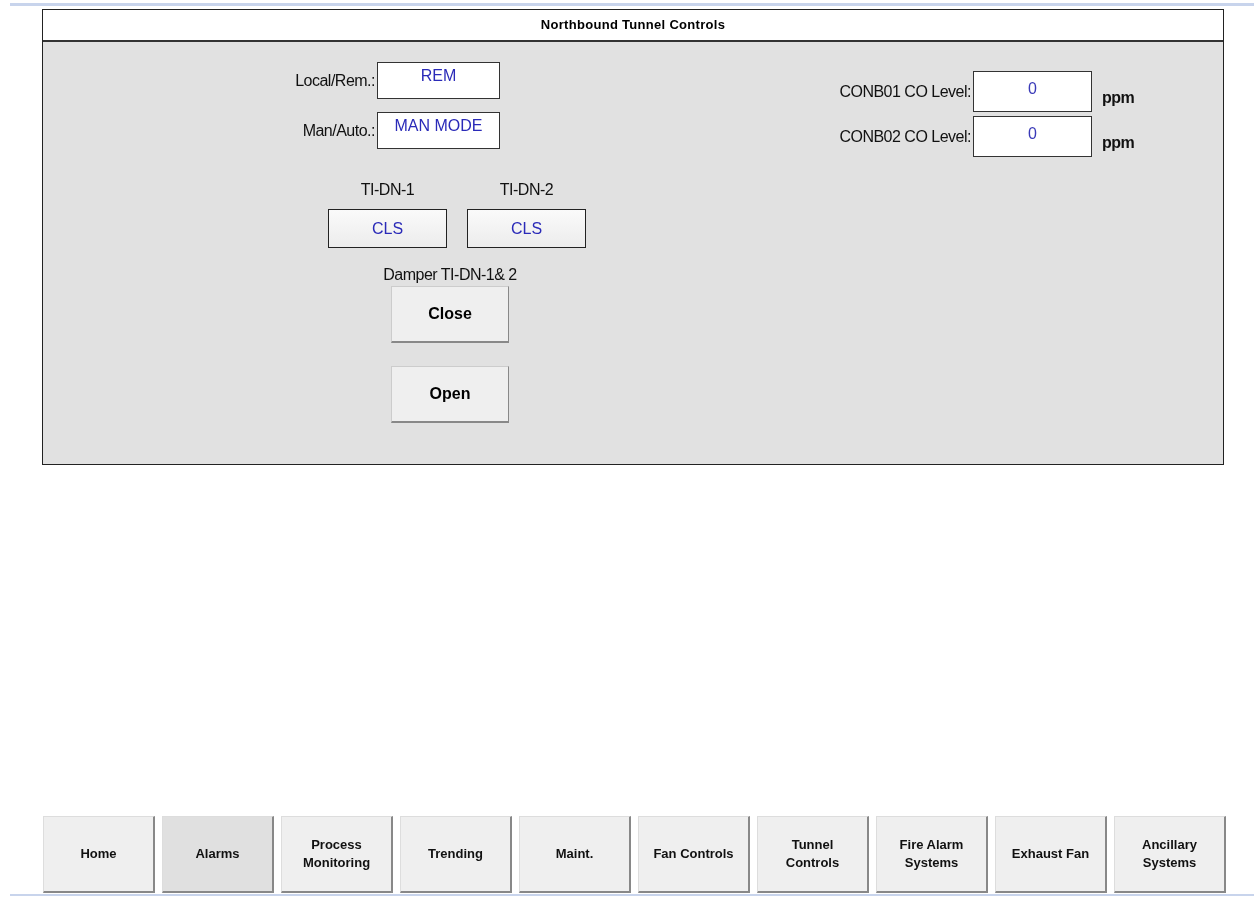  Describe the element at coordinates (904, 91) in the screenshot. I see `co-level-label: CONB01 CO Level:` at that location.